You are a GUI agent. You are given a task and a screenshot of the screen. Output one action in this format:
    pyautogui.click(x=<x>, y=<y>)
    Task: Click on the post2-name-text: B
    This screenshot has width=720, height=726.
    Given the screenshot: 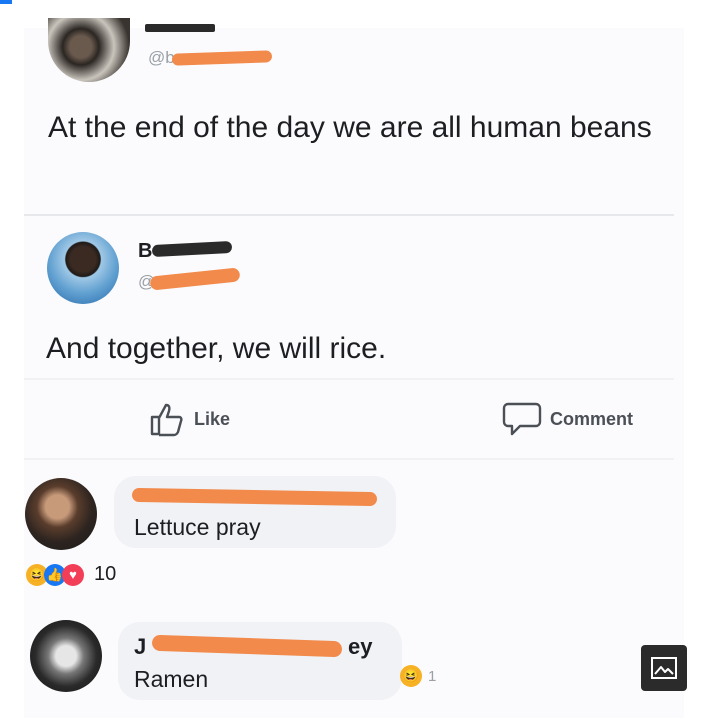 What is the action you would take?
    pyautogui.click(x=145, y=251)
    